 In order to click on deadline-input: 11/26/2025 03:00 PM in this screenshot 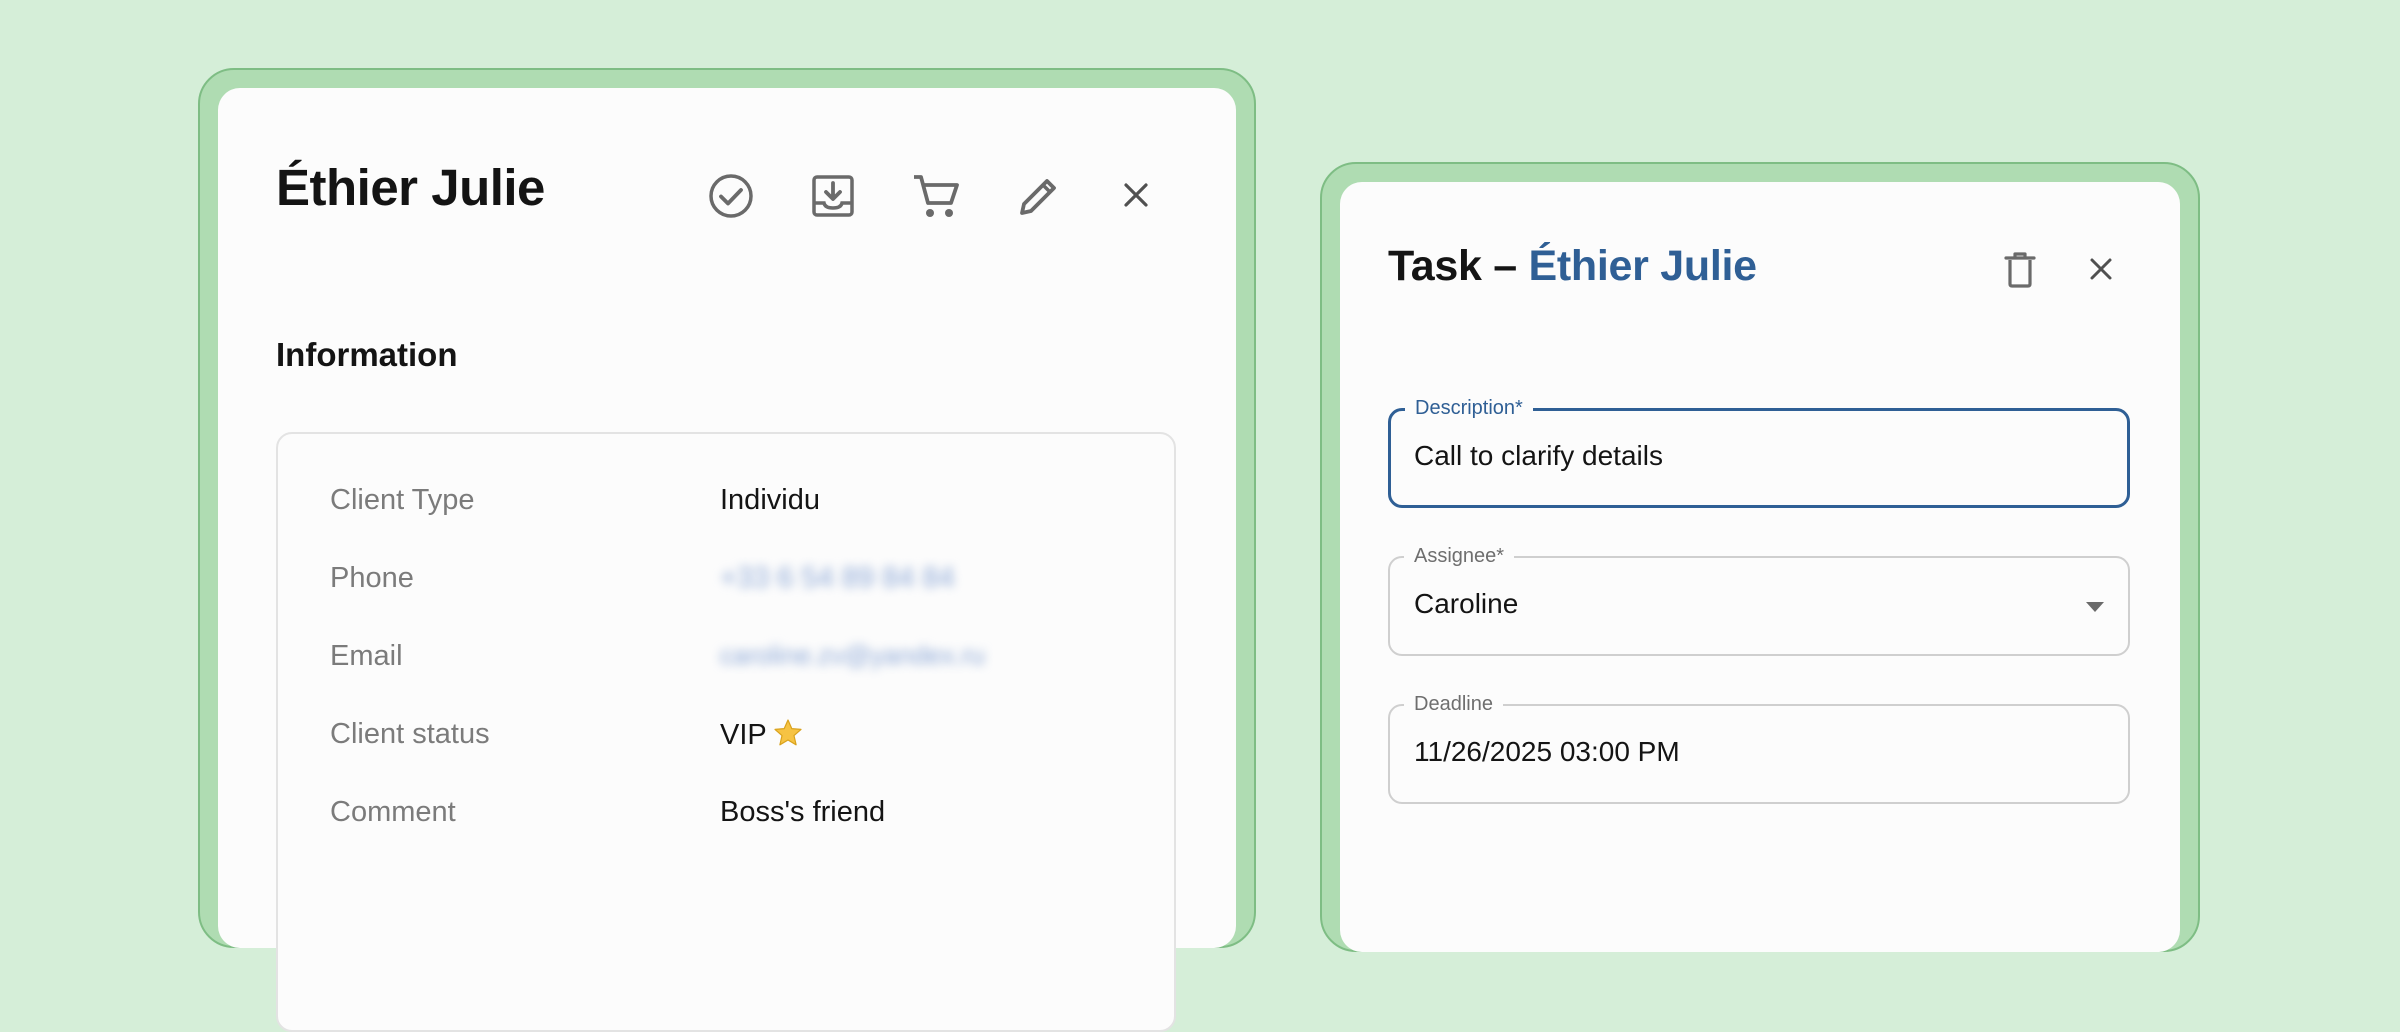, I will do `click(1547, 752)`.